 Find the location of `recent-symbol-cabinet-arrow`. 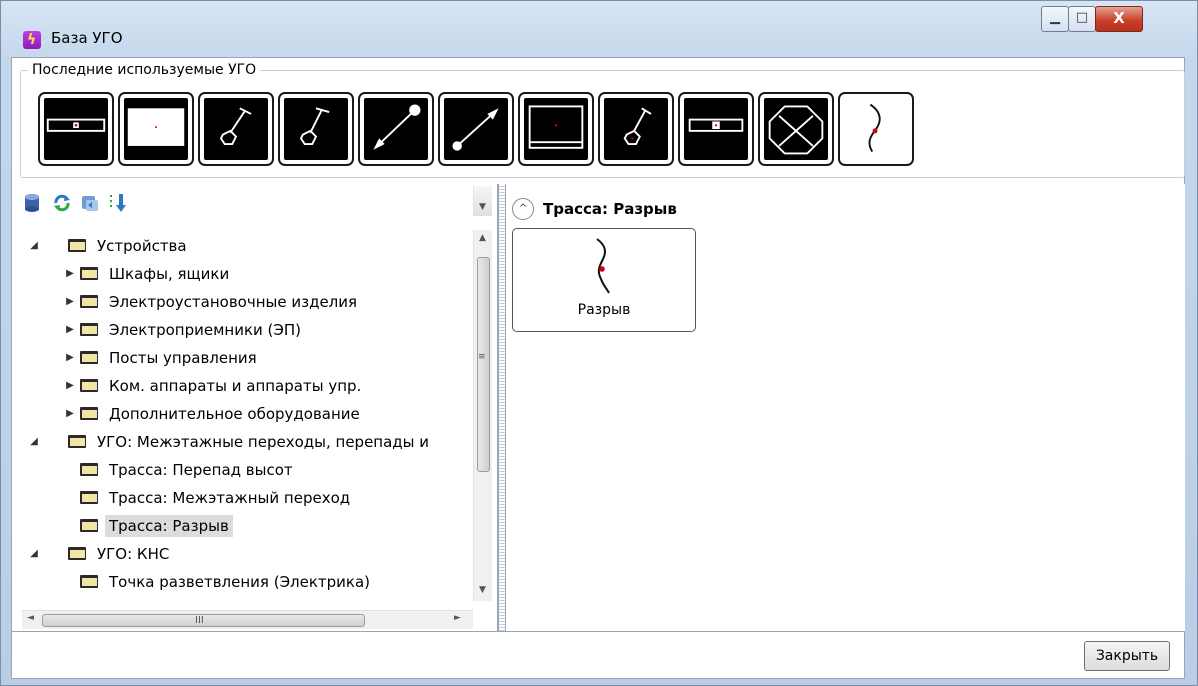

recent-symbol-cabinet-arrow is located at coordinates (716, 129).